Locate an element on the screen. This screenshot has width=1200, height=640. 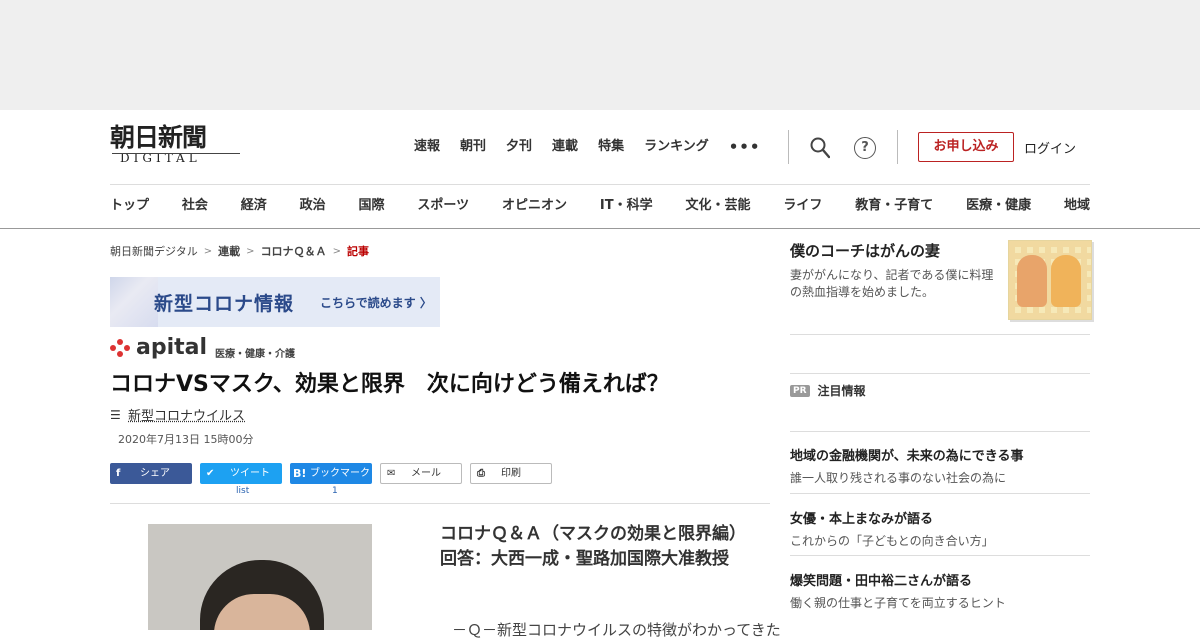
category-culture: 文化・芸能 is located at coordinates (717, 206).